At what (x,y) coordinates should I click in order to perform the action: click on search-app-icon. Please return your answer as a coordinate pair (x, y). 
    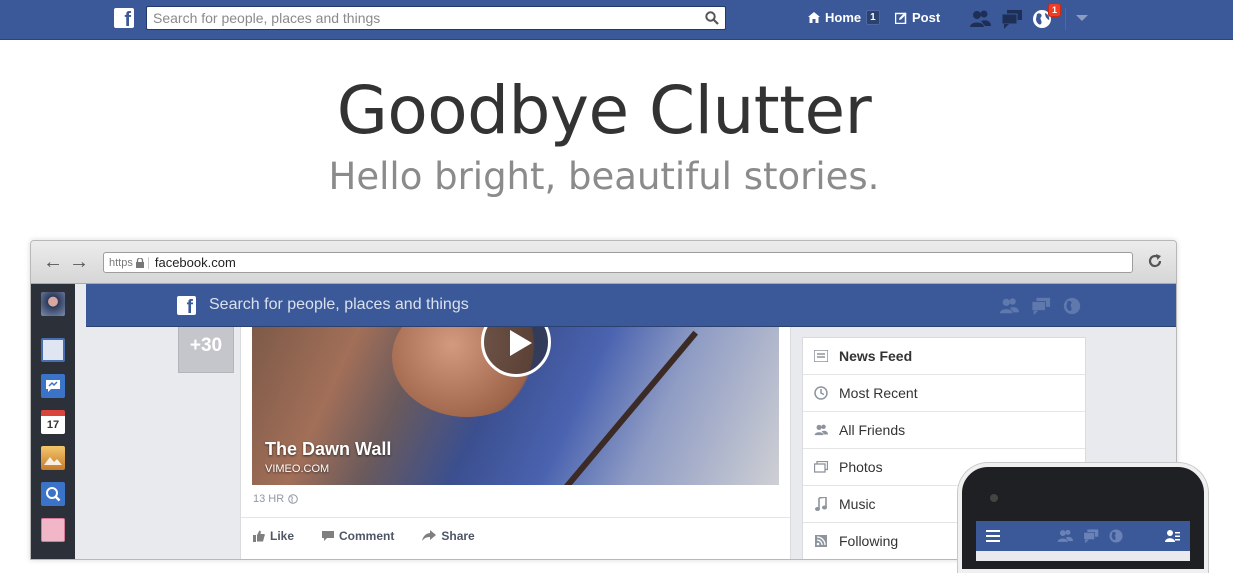
    Looking at the image, I should click on (53, 494).